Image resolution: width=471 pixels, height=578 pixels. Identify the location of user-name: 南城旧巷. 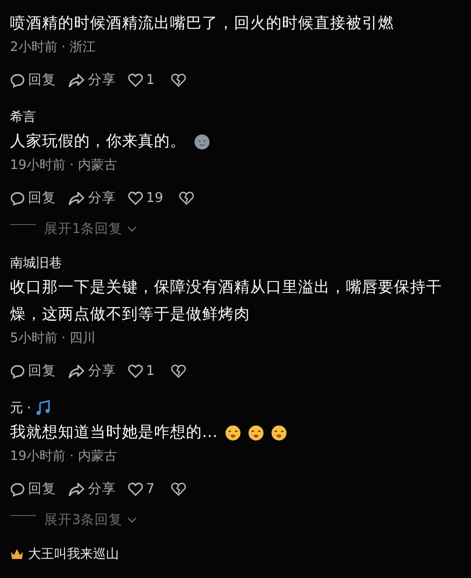
(36, 263).